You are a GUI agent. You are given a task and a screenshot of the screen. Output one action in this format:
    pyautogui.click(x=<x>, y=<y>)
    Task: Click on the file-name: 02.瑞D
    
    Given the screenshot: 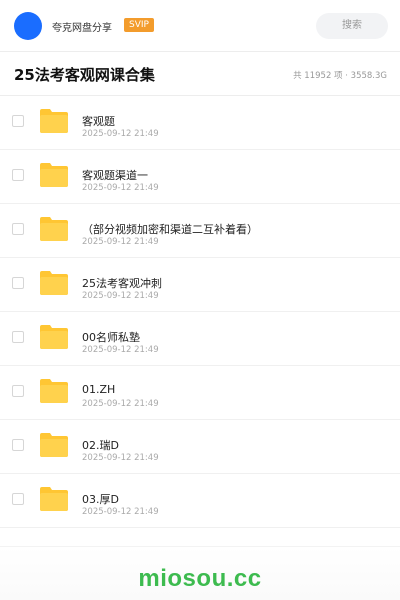 What is the action you would take?
    pyautogui.click(x=100, y=445)
    